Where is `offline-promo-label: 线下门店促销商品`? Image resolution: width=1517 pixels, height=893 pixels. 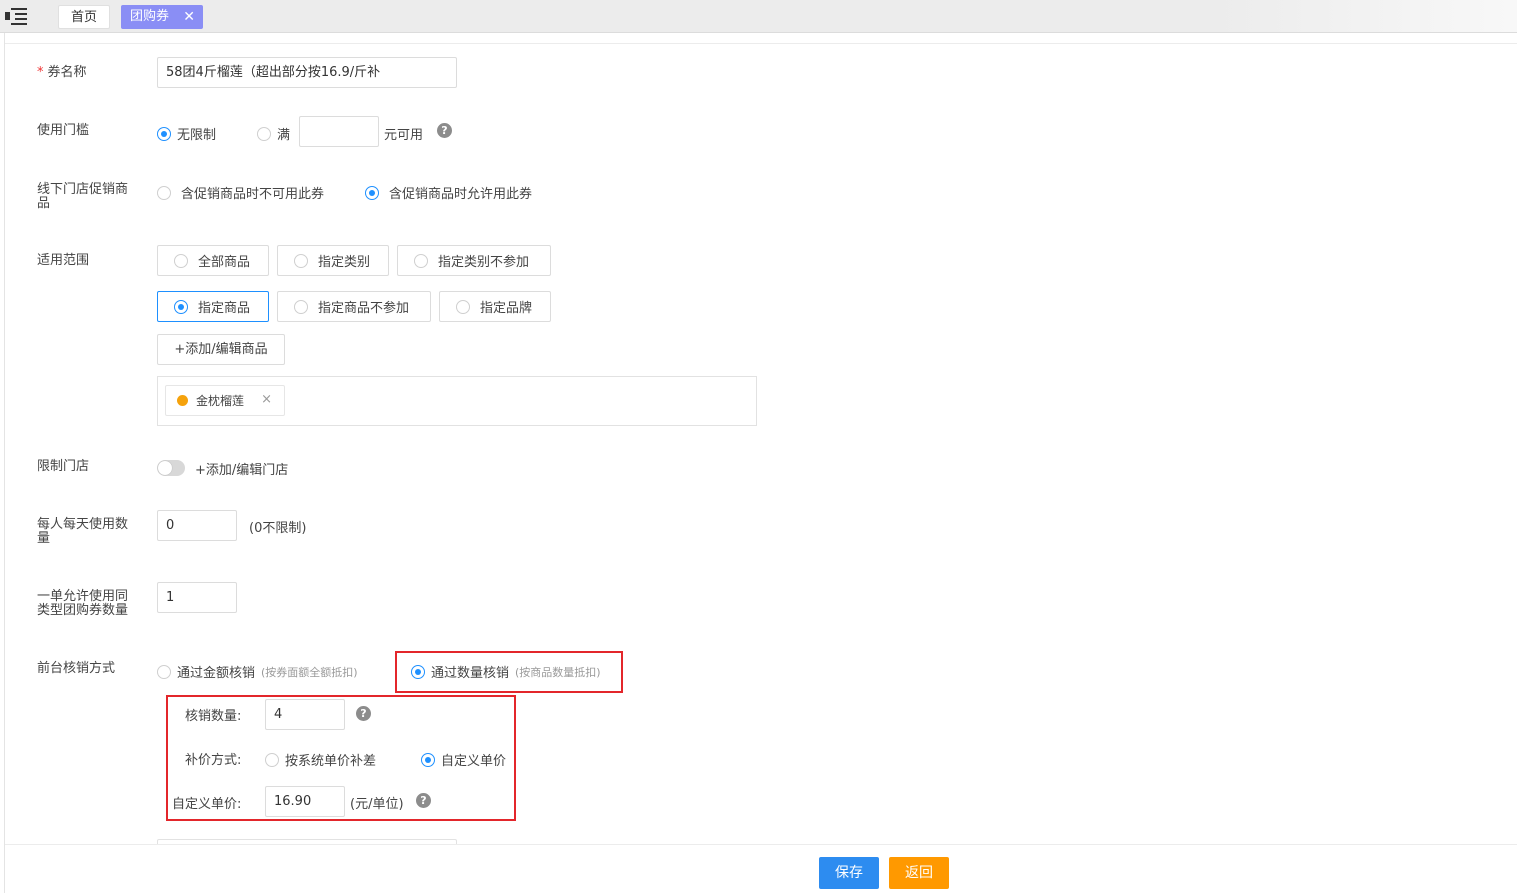 offline-promo-label: 线下门店促销商品 is located at coordinates (83, 196).